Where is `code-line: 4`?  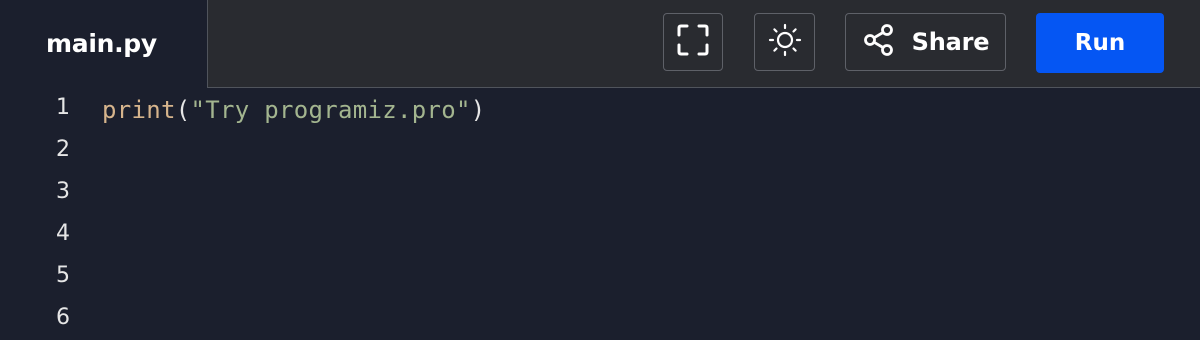 code-line: 4 is located at coordinates (600, 235).